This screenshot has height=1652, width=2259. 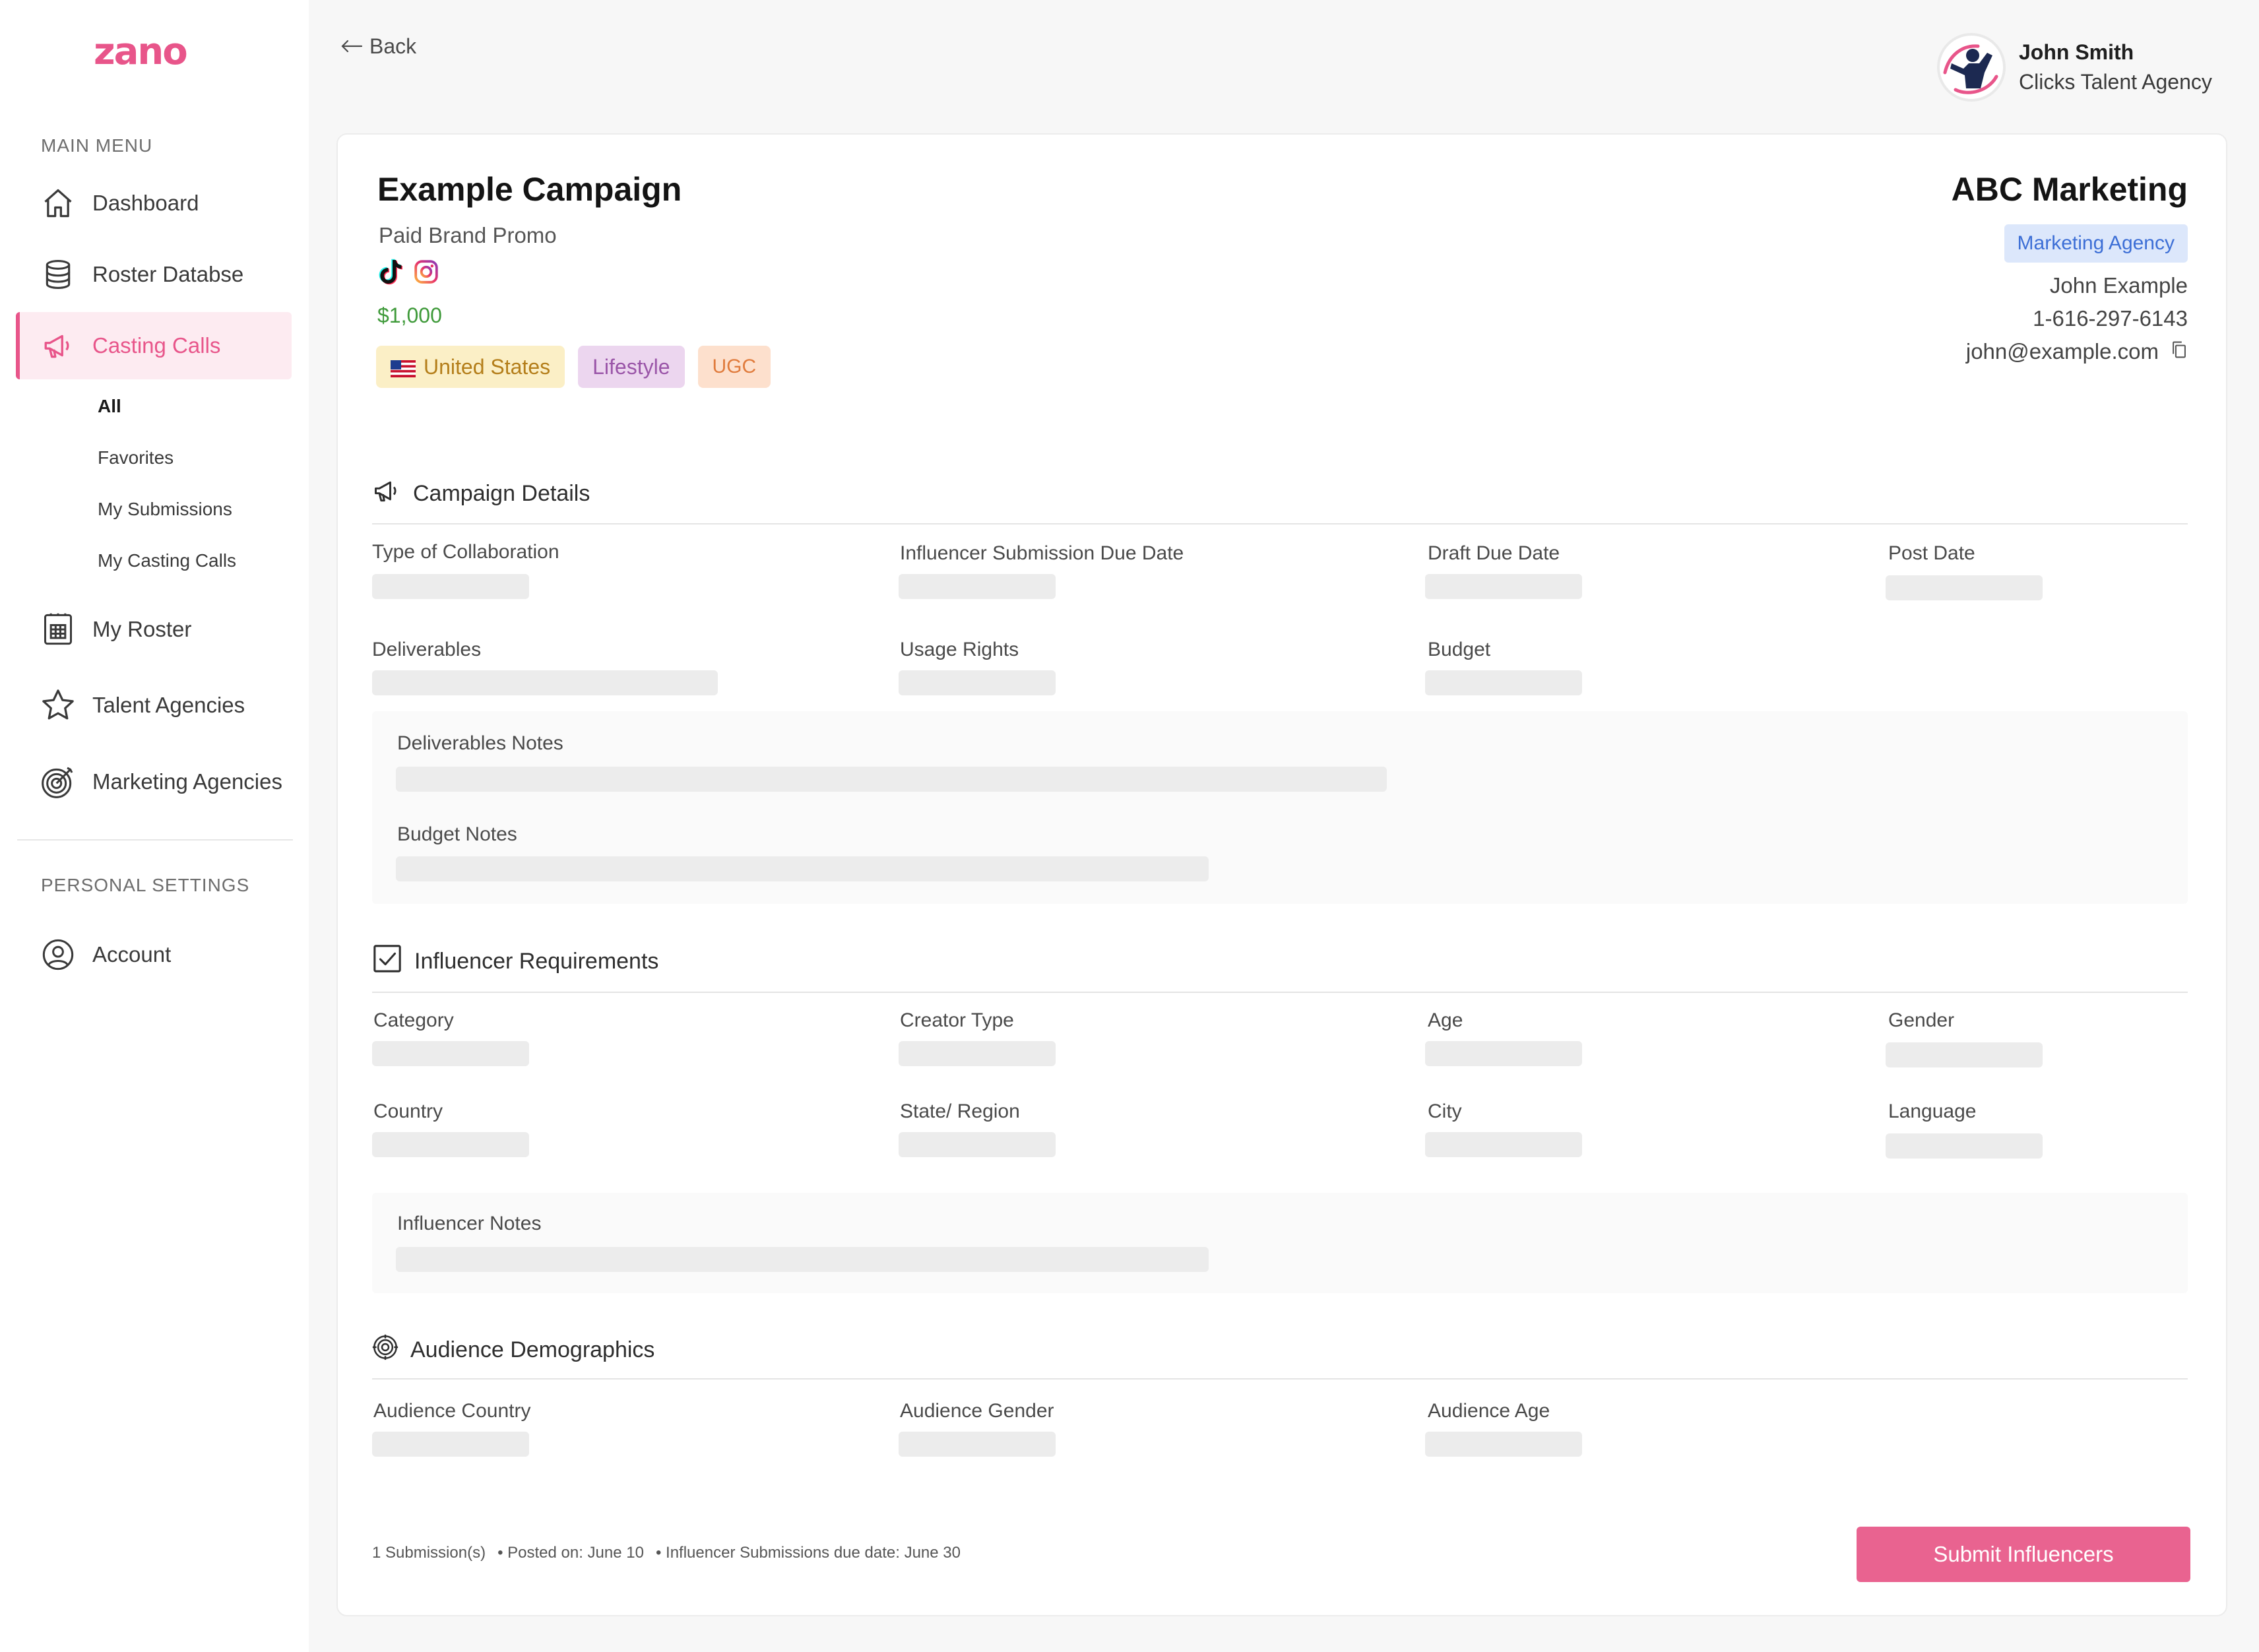 I want to click on star-icon, so click(x=58, y=705).